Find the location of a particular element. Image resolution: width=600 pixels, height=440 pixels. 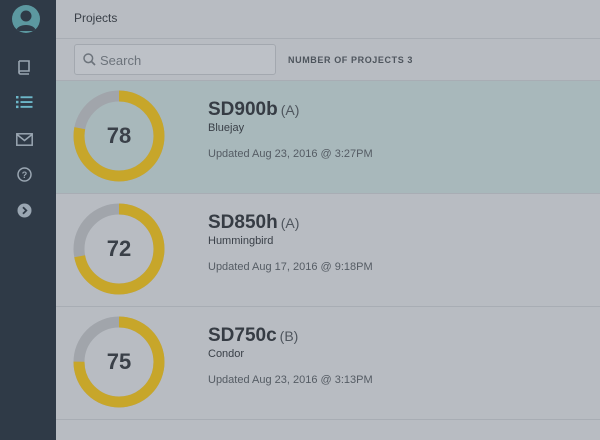

question-circle-icon: ? is located at coordinates (24, 174).